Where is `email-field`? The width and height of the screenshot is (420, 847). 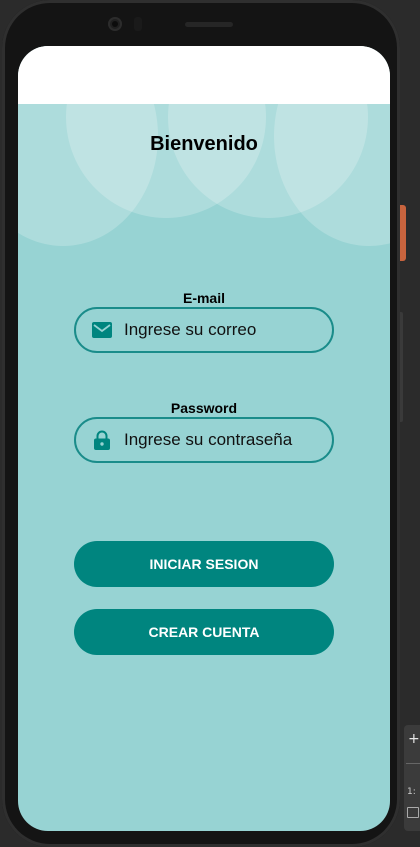 email-field is located at coordinates (204, 330).